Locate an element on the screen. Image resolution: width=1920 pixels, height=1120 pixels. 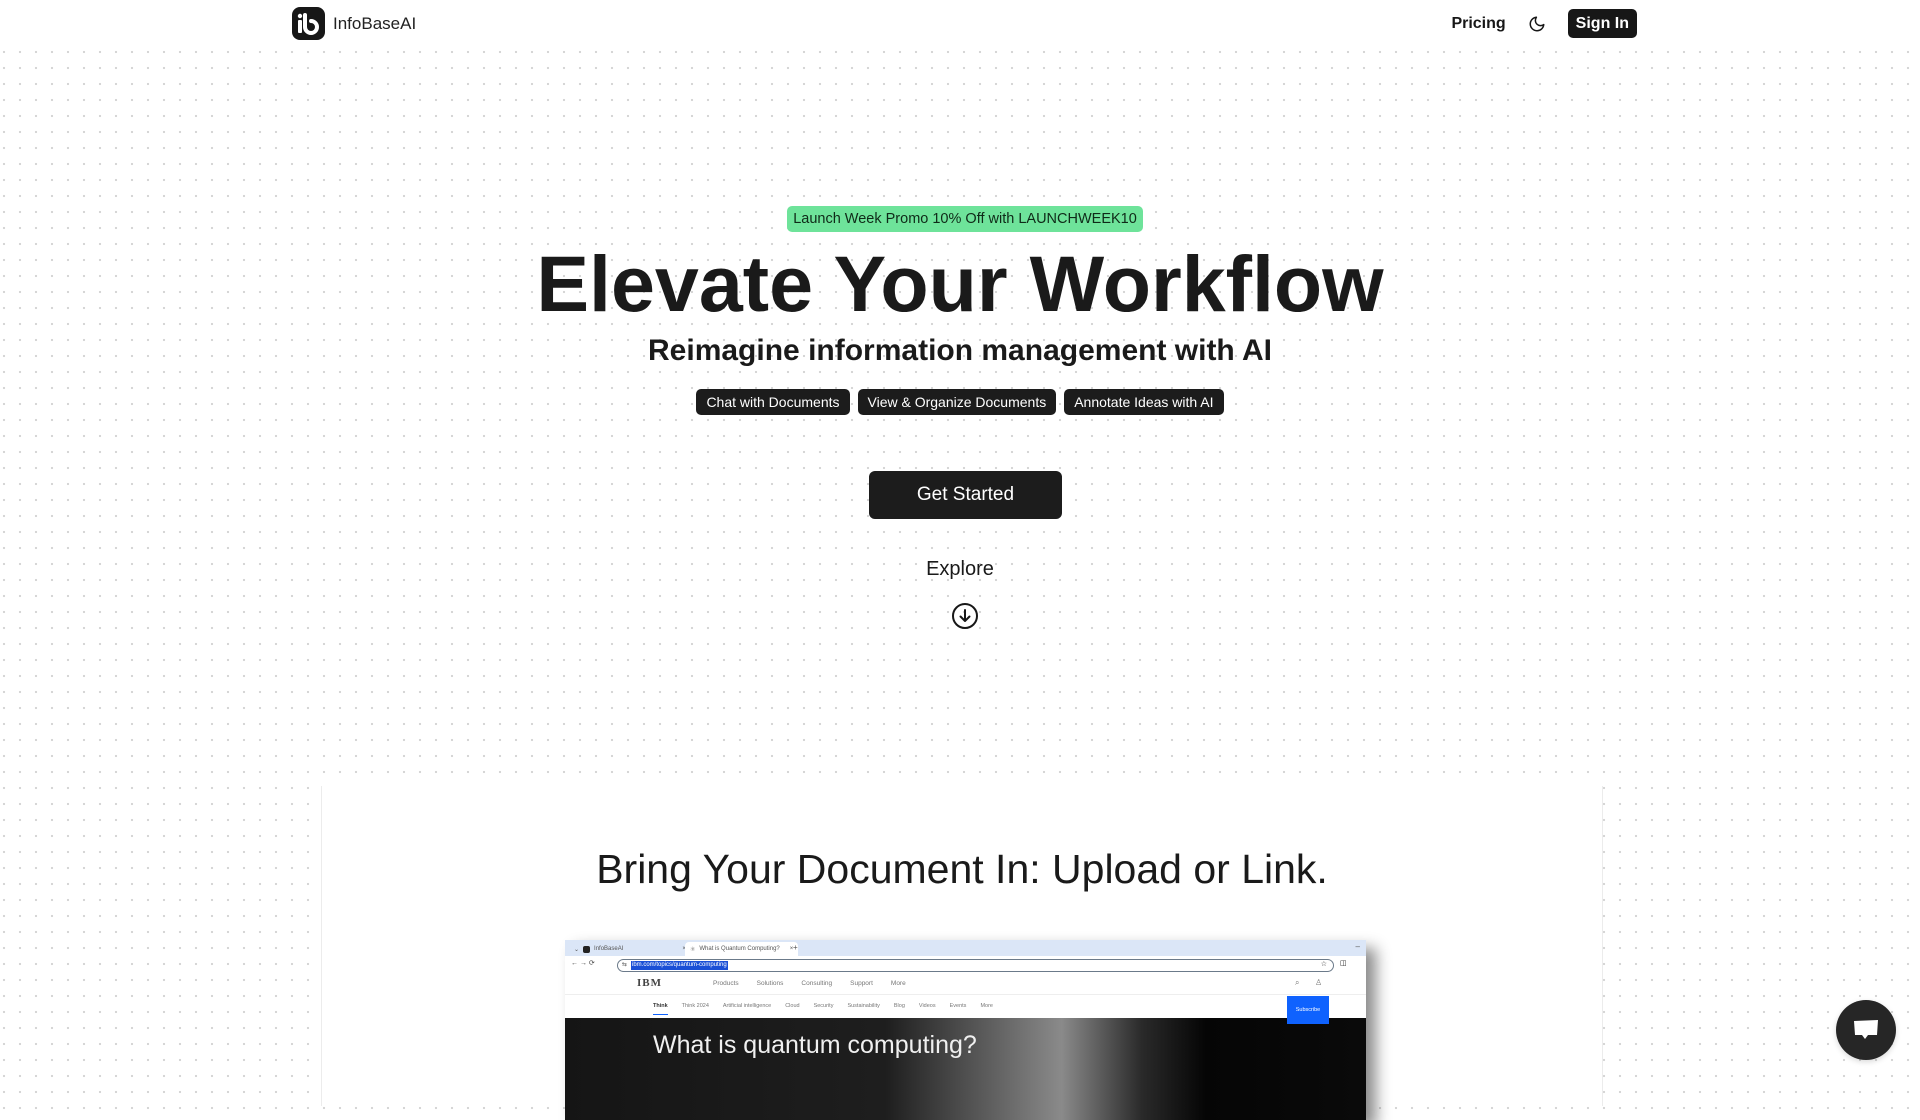
screenshot-hero-image: Subscribe What is quantum computing? is located at coordinates (965, 1058).